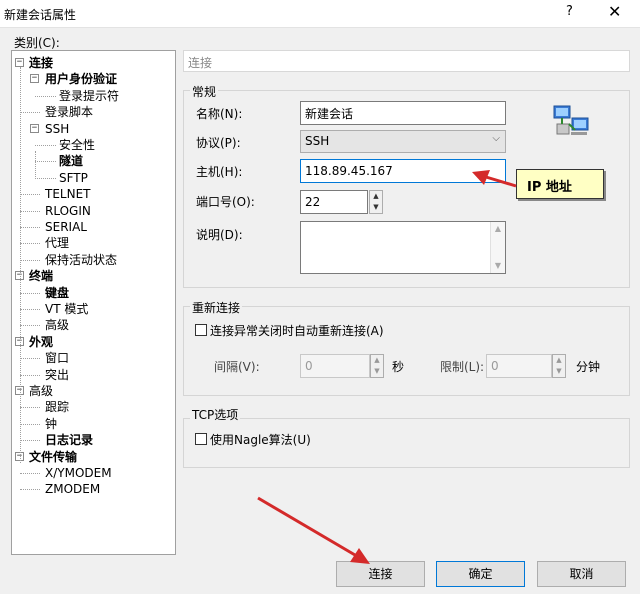  What do you see at coordinates (260, 440) in the screenshot?
I see `nagle-label: 使用Nagle算法(U)` at bounding box center [260, 440].